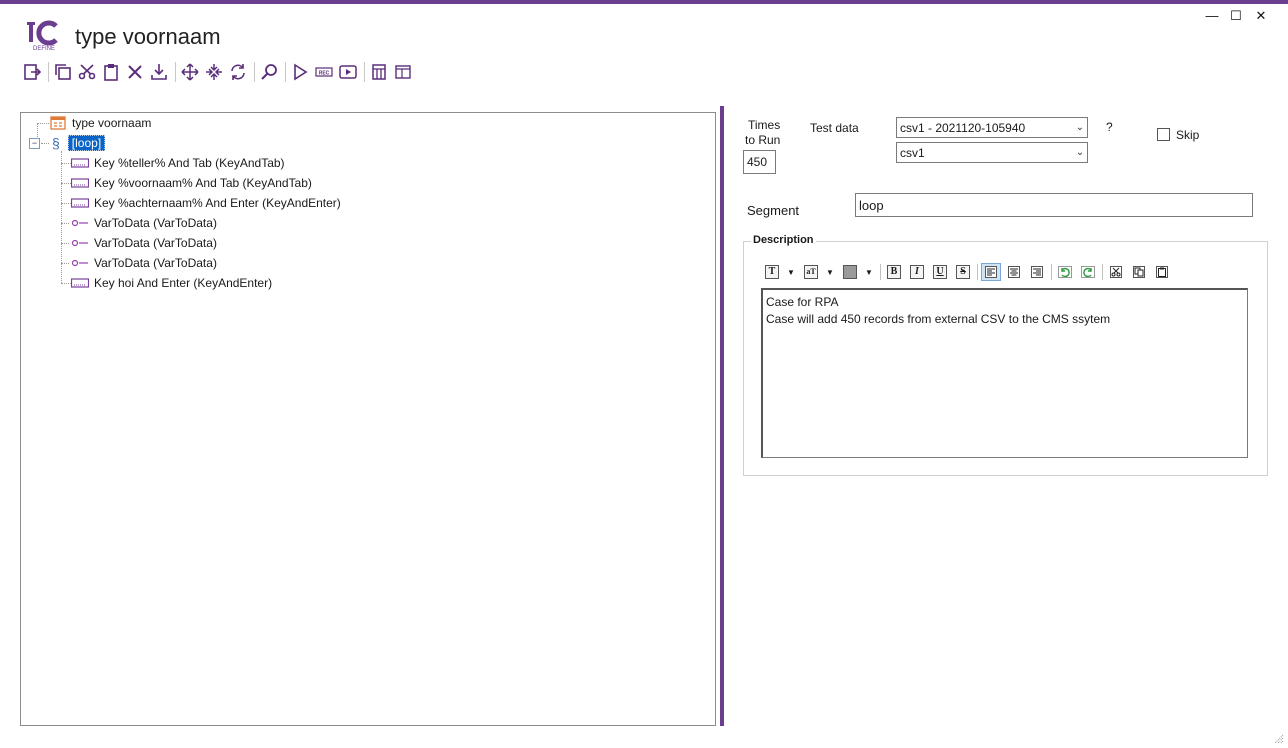  I want to click on tree-root-label: type voornaam, so click(112, 123).